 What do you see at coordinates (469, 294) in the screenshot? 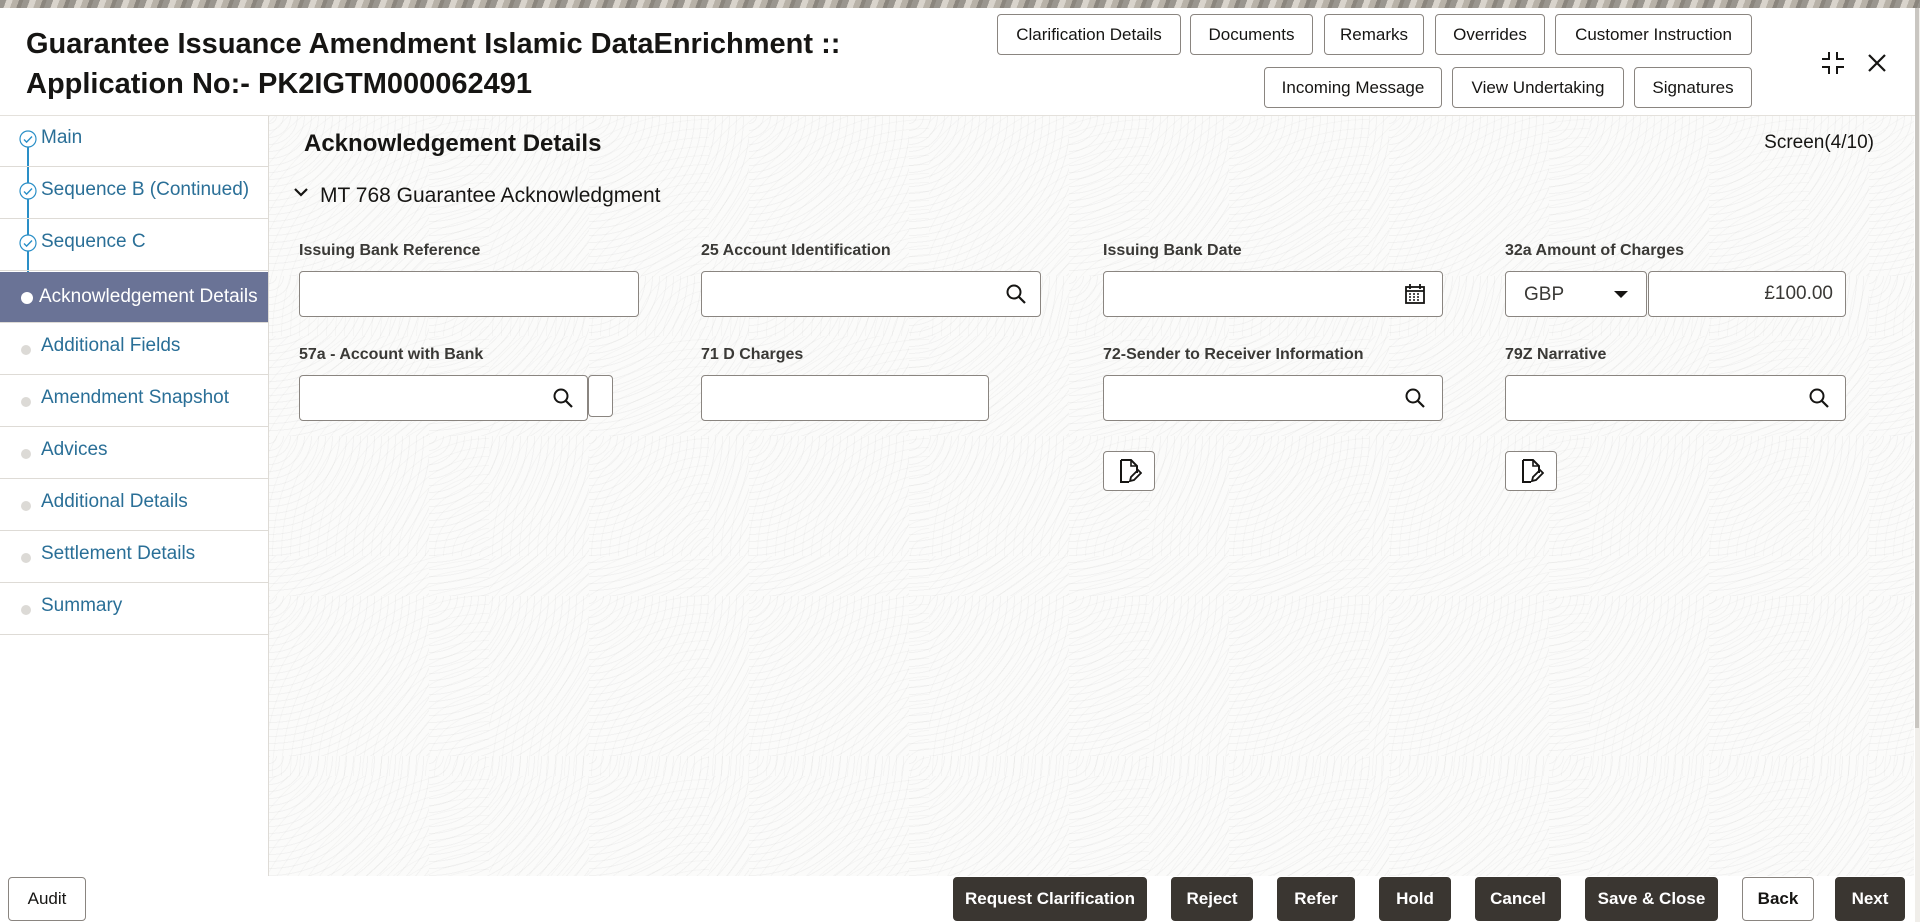
I see `issuing-bank-reference-input` at bounding box center [469, 294].